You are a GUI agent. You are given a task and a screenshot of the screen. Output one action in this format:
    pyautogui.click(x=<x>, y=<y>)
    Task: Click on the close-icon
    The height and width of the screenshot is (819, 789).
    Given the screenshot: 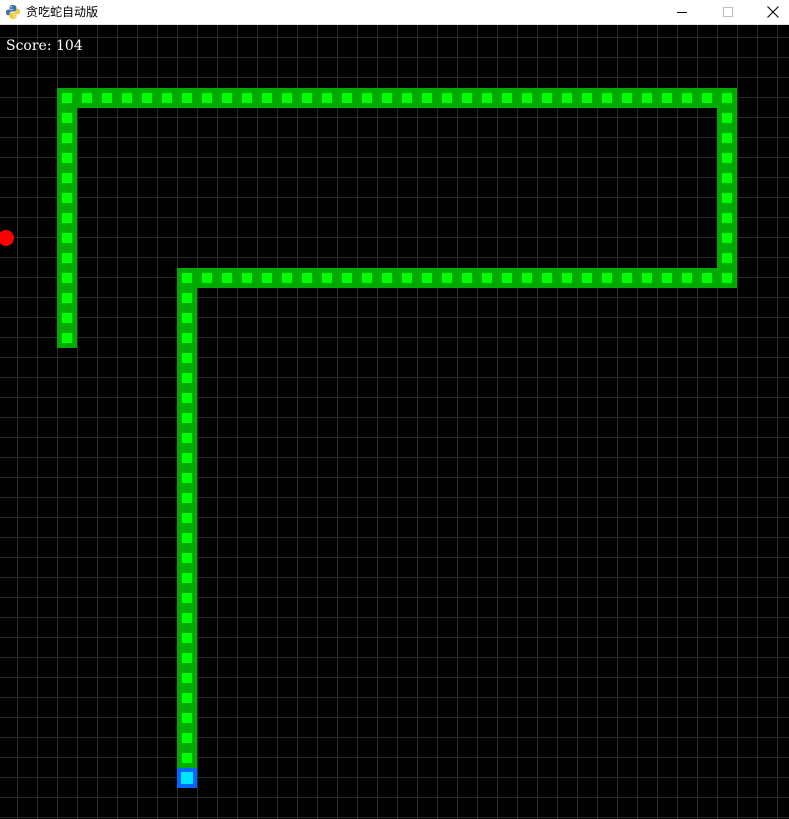 What is the action you would take?
    pyautogui.click(x=773, y=12)
    